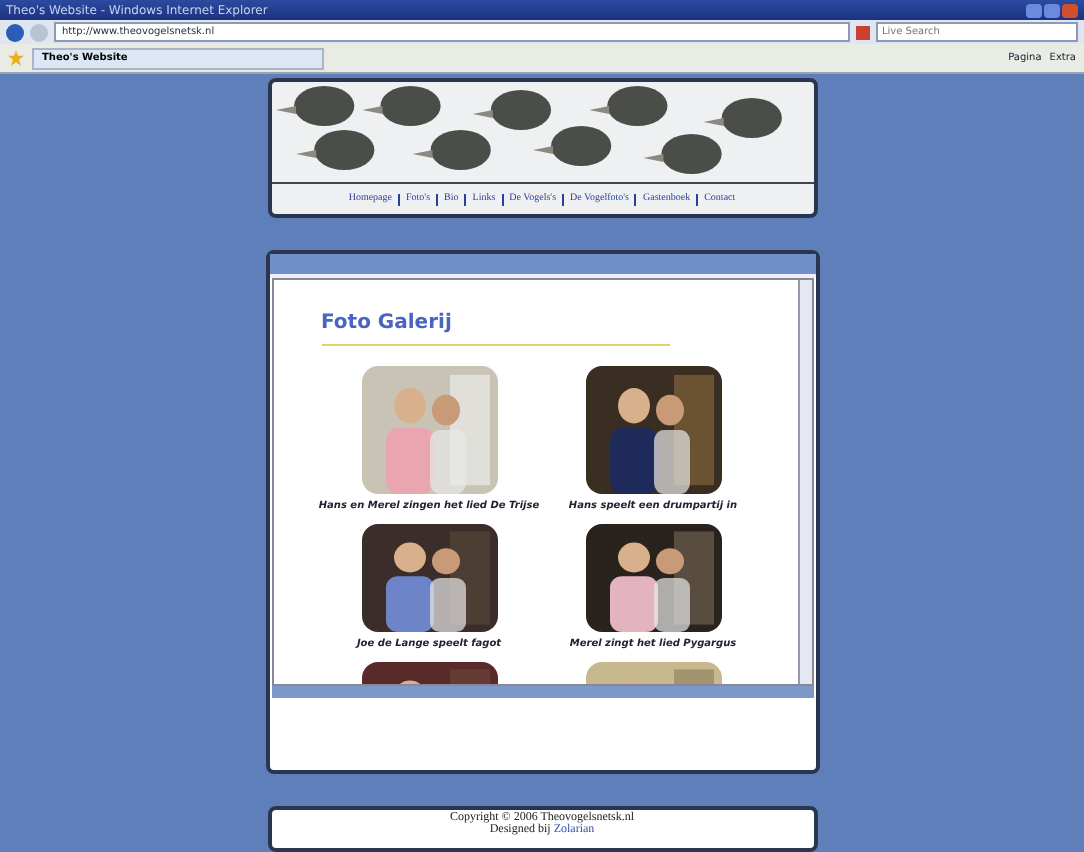 The height and width of the screenshot is (852, 1084). Describe the element at coordinates (387, 323) in the screenshot. I see `gallery-title: Foto Galerij` at that location.